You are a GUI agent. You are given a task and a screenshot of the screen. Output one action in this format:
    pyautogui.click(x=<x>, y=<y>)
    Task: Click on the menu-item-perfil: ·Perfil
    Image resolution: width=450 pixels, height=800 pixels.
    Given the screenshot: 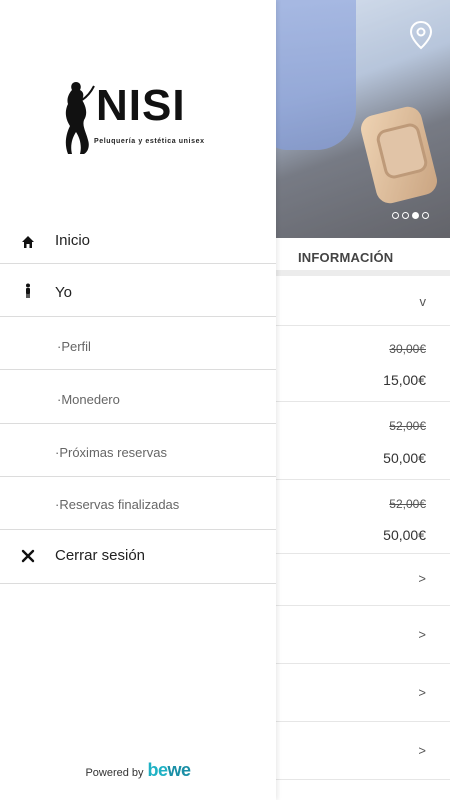 What is the action you would take?
    pyautogui.click(x=138, y=343)
    